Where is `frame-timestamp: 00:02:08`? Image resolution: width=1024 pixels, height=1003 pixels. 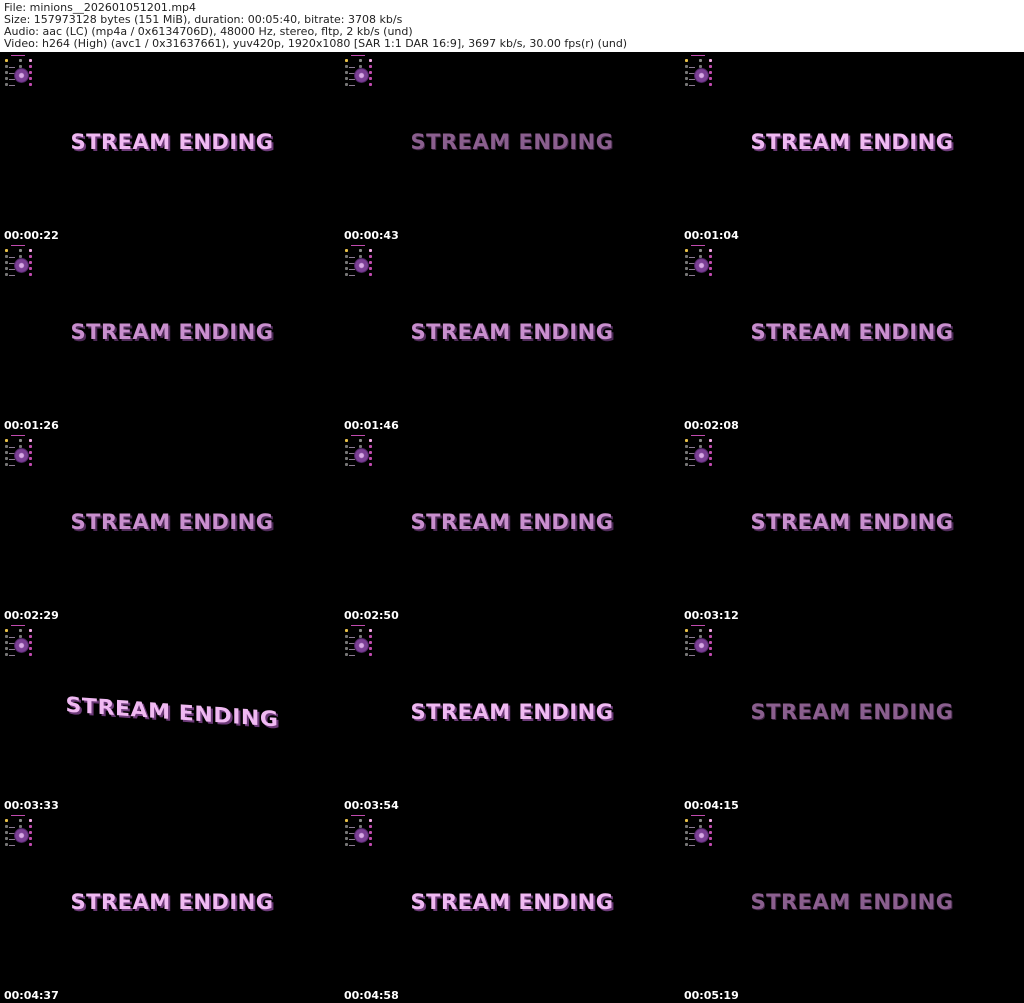
frame-timestamp: 00:02:08 is located at coordinates (711, 425).